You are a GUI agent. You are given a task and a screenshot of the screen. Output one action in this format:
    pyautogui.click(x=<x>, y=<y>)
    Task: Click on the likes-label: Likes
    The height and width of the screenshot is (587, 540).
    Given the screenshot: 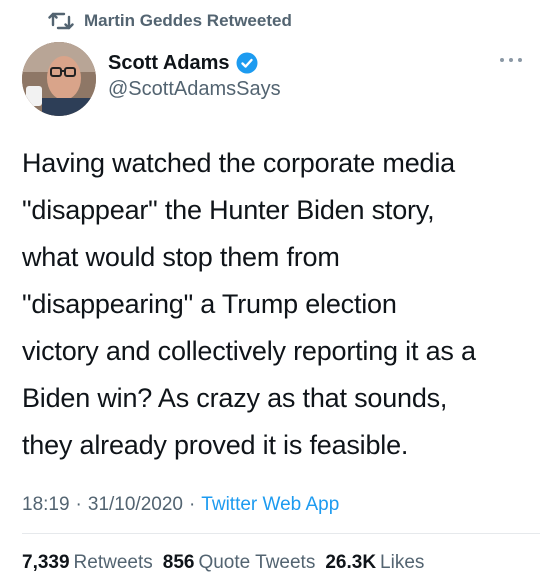 What is the action you would take?
    pyautogui.click(x=402, y=562)
    